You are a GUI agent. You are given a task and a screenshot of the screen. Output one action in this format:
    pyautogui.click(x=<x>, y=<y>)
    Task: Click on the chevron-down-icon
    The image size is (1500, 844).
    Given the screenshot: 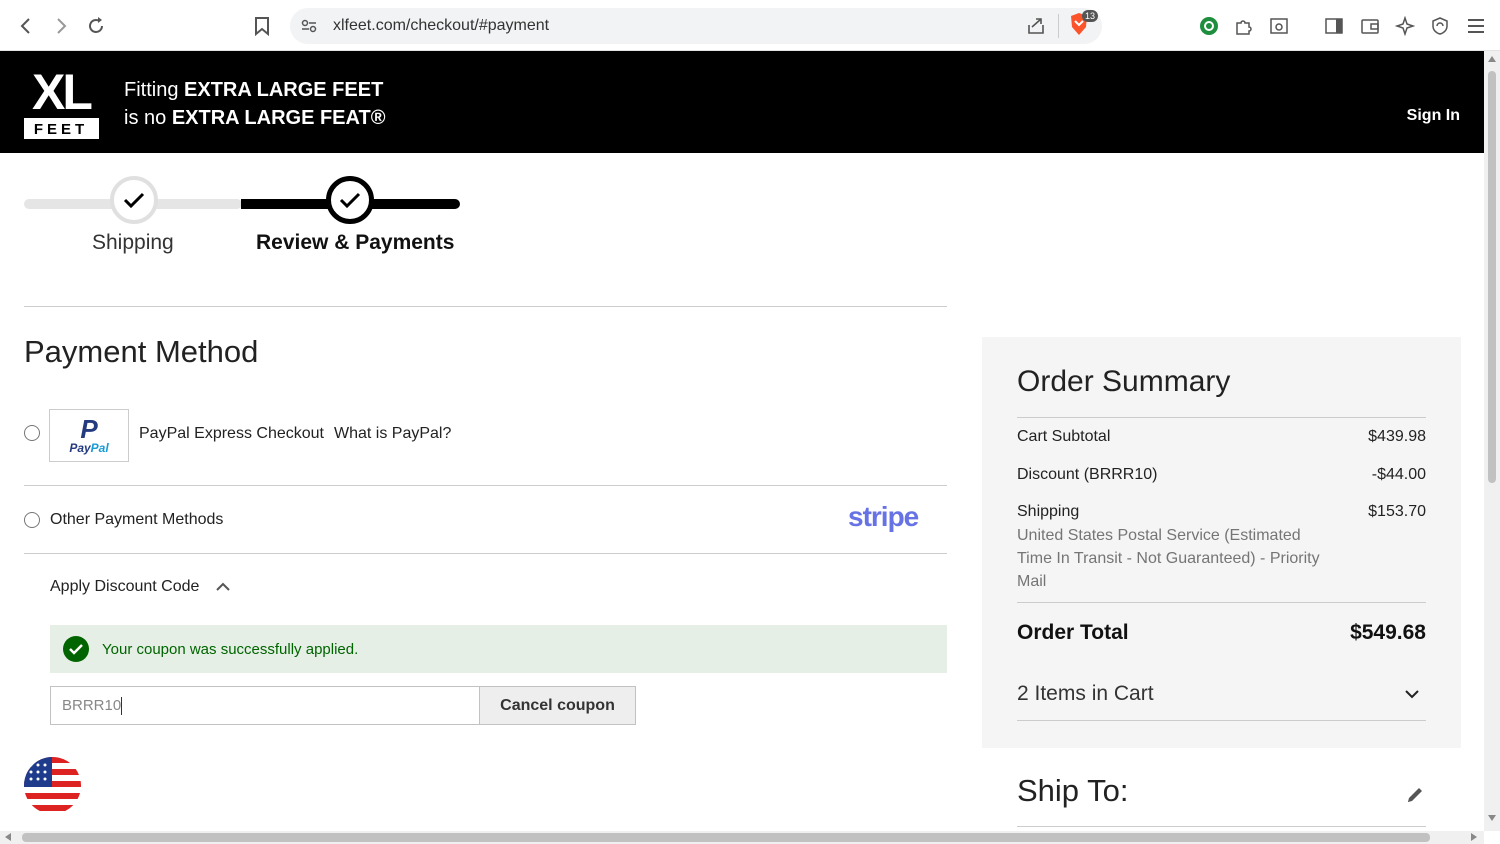 What is the action you would take?
    pyautogui.click(x=1412, y=694)
    